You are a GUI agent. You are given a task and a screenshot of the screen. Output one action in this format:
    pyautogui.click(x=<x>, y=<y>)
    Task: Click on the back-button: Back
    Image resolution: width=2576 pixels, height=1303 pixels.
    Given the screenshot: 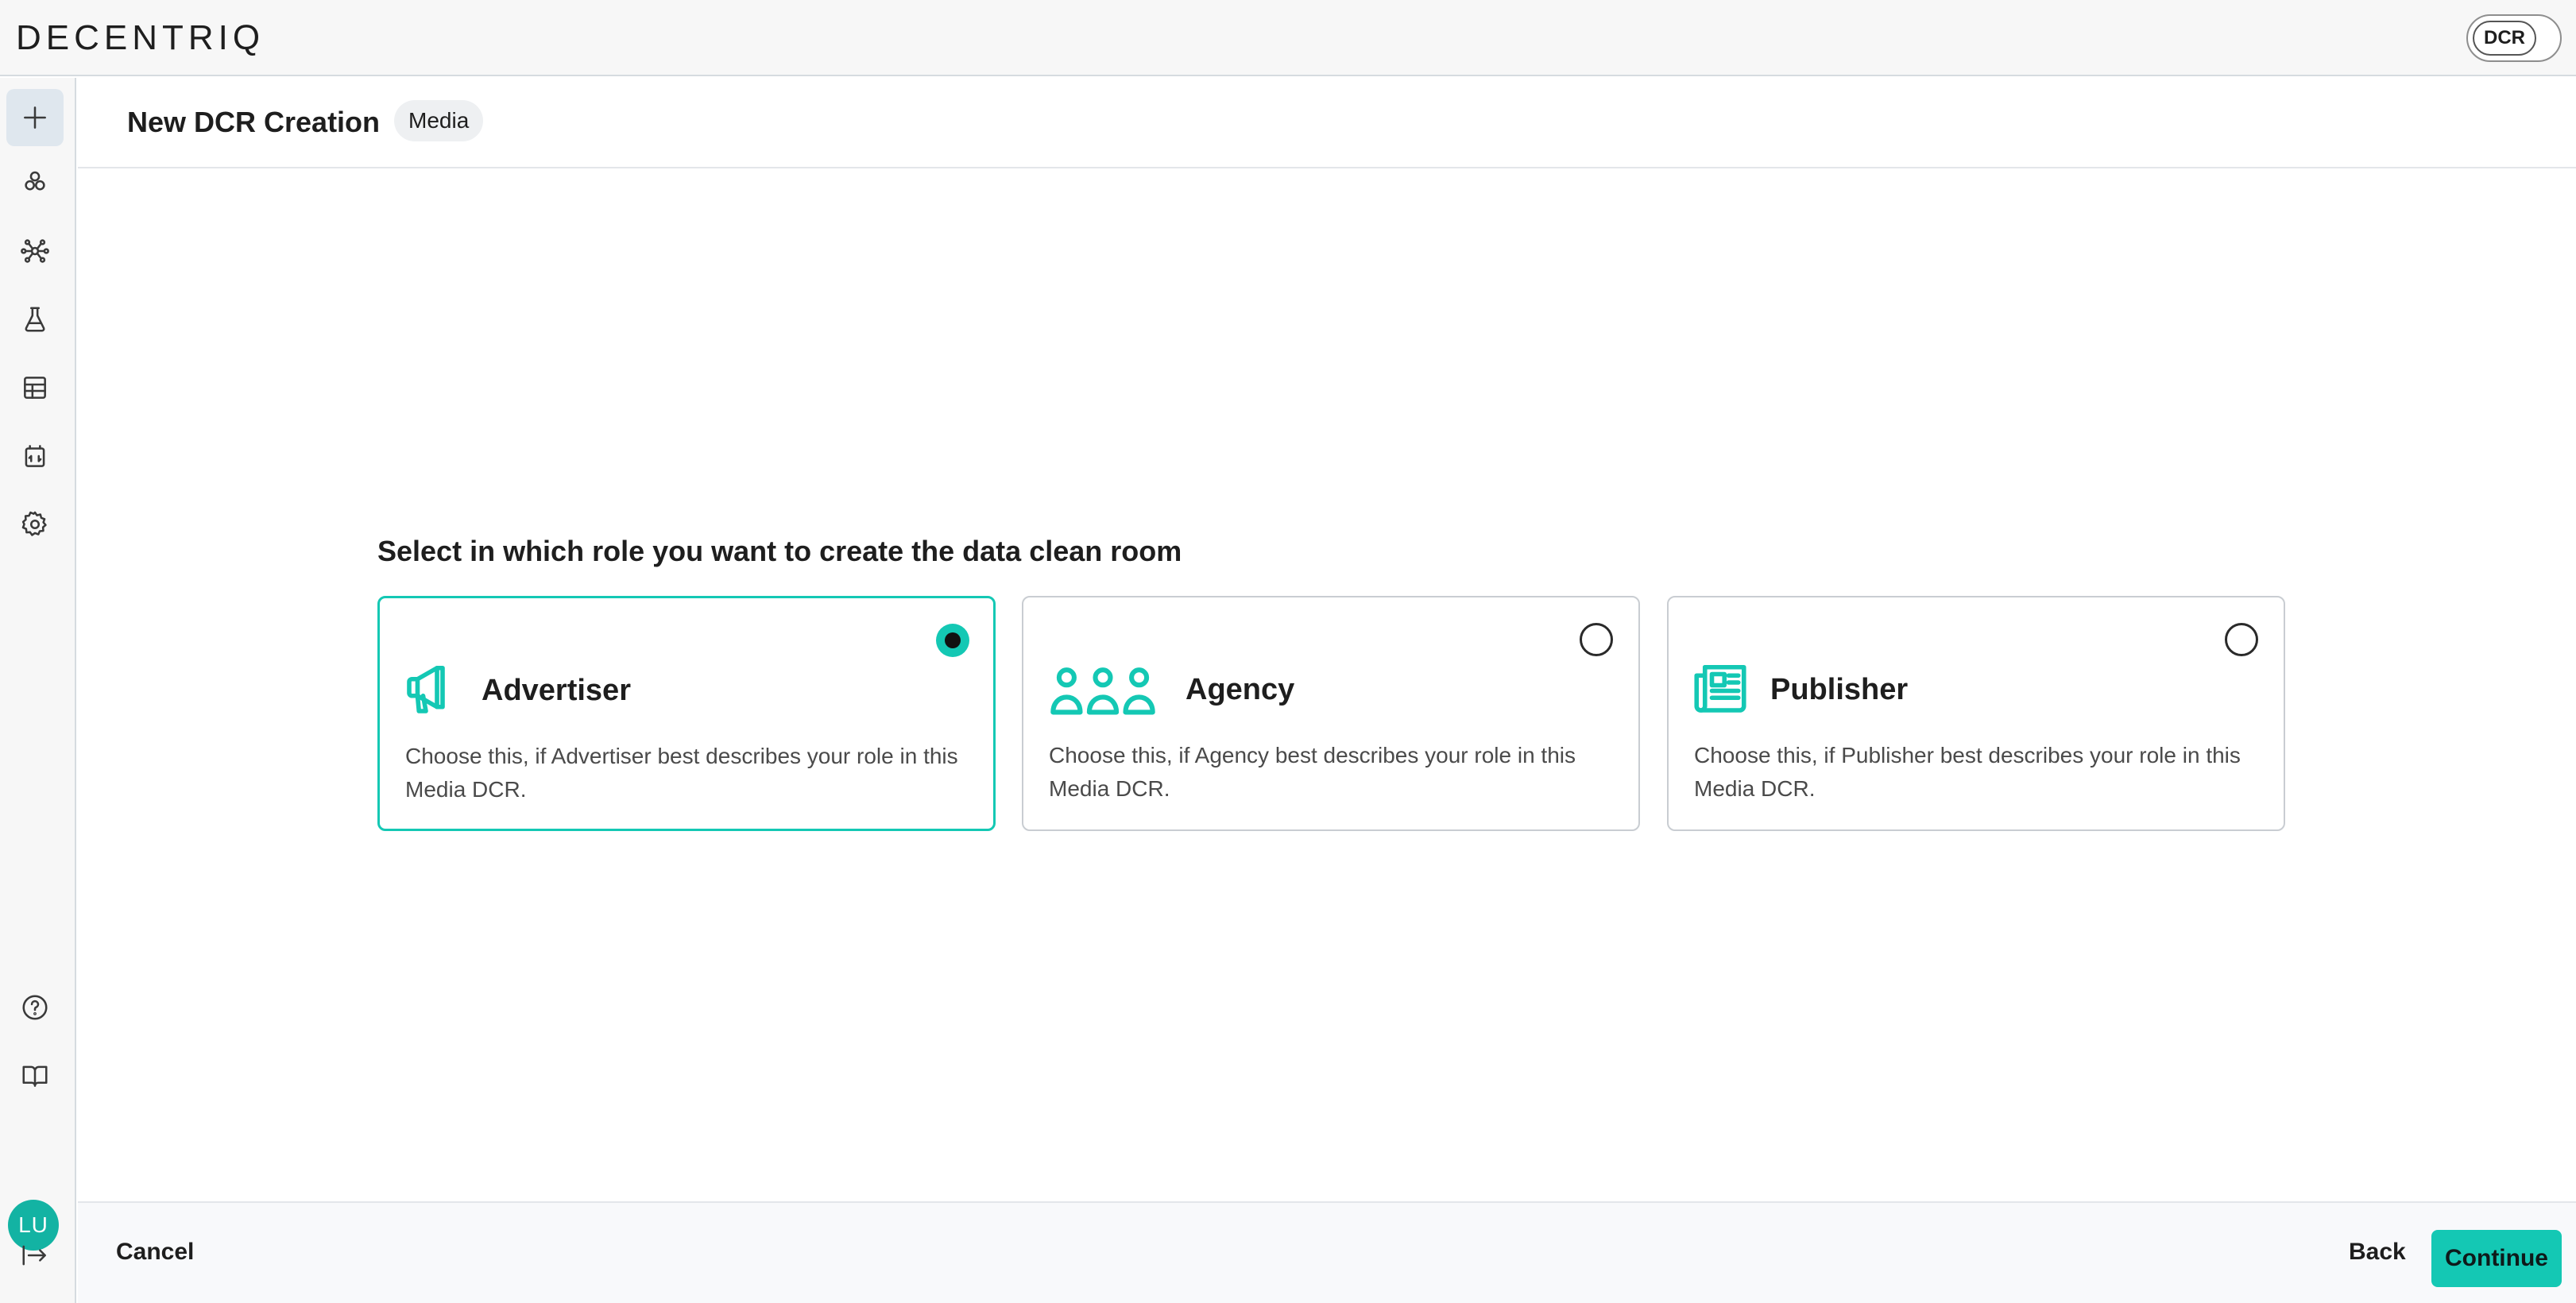 What is the action you would take?
    pyautogui.click(x=2377, y=1253)
    